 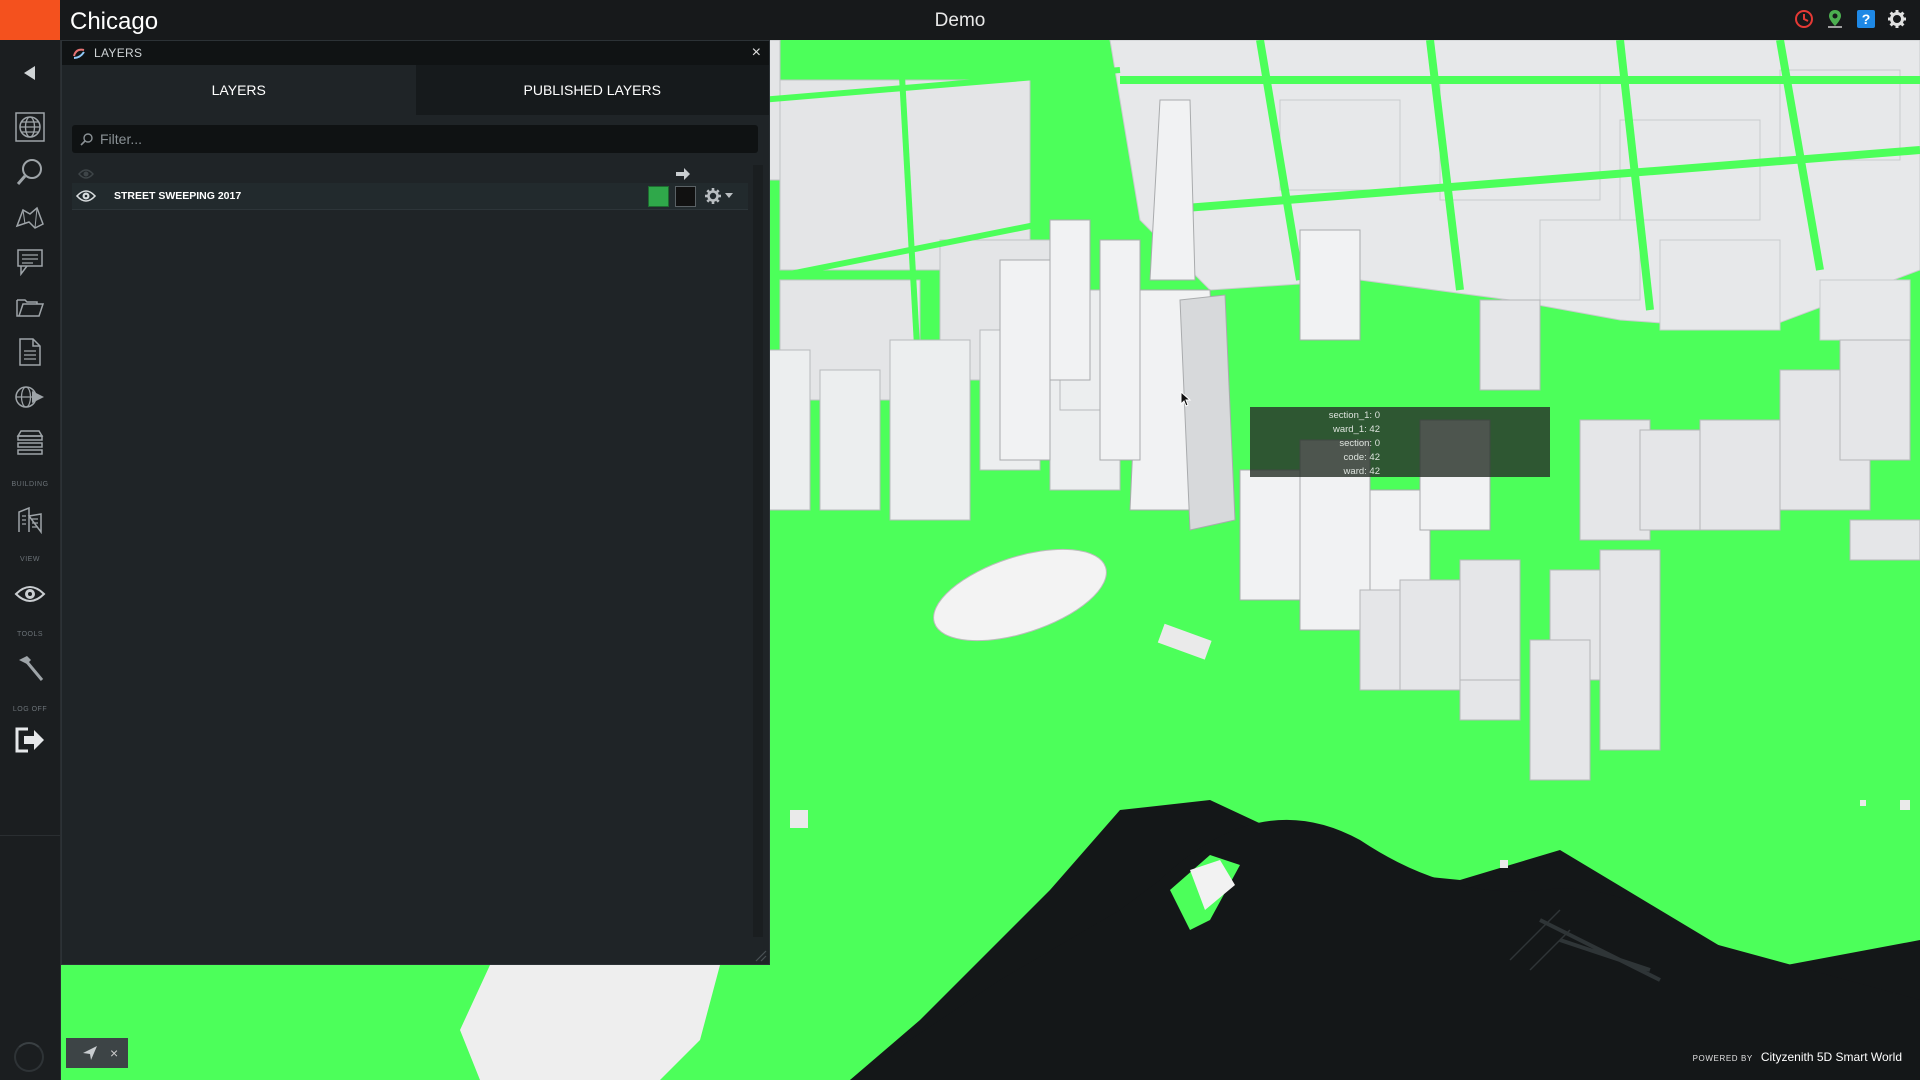 I want to click on comments-icon, so click(x=30, y=262).